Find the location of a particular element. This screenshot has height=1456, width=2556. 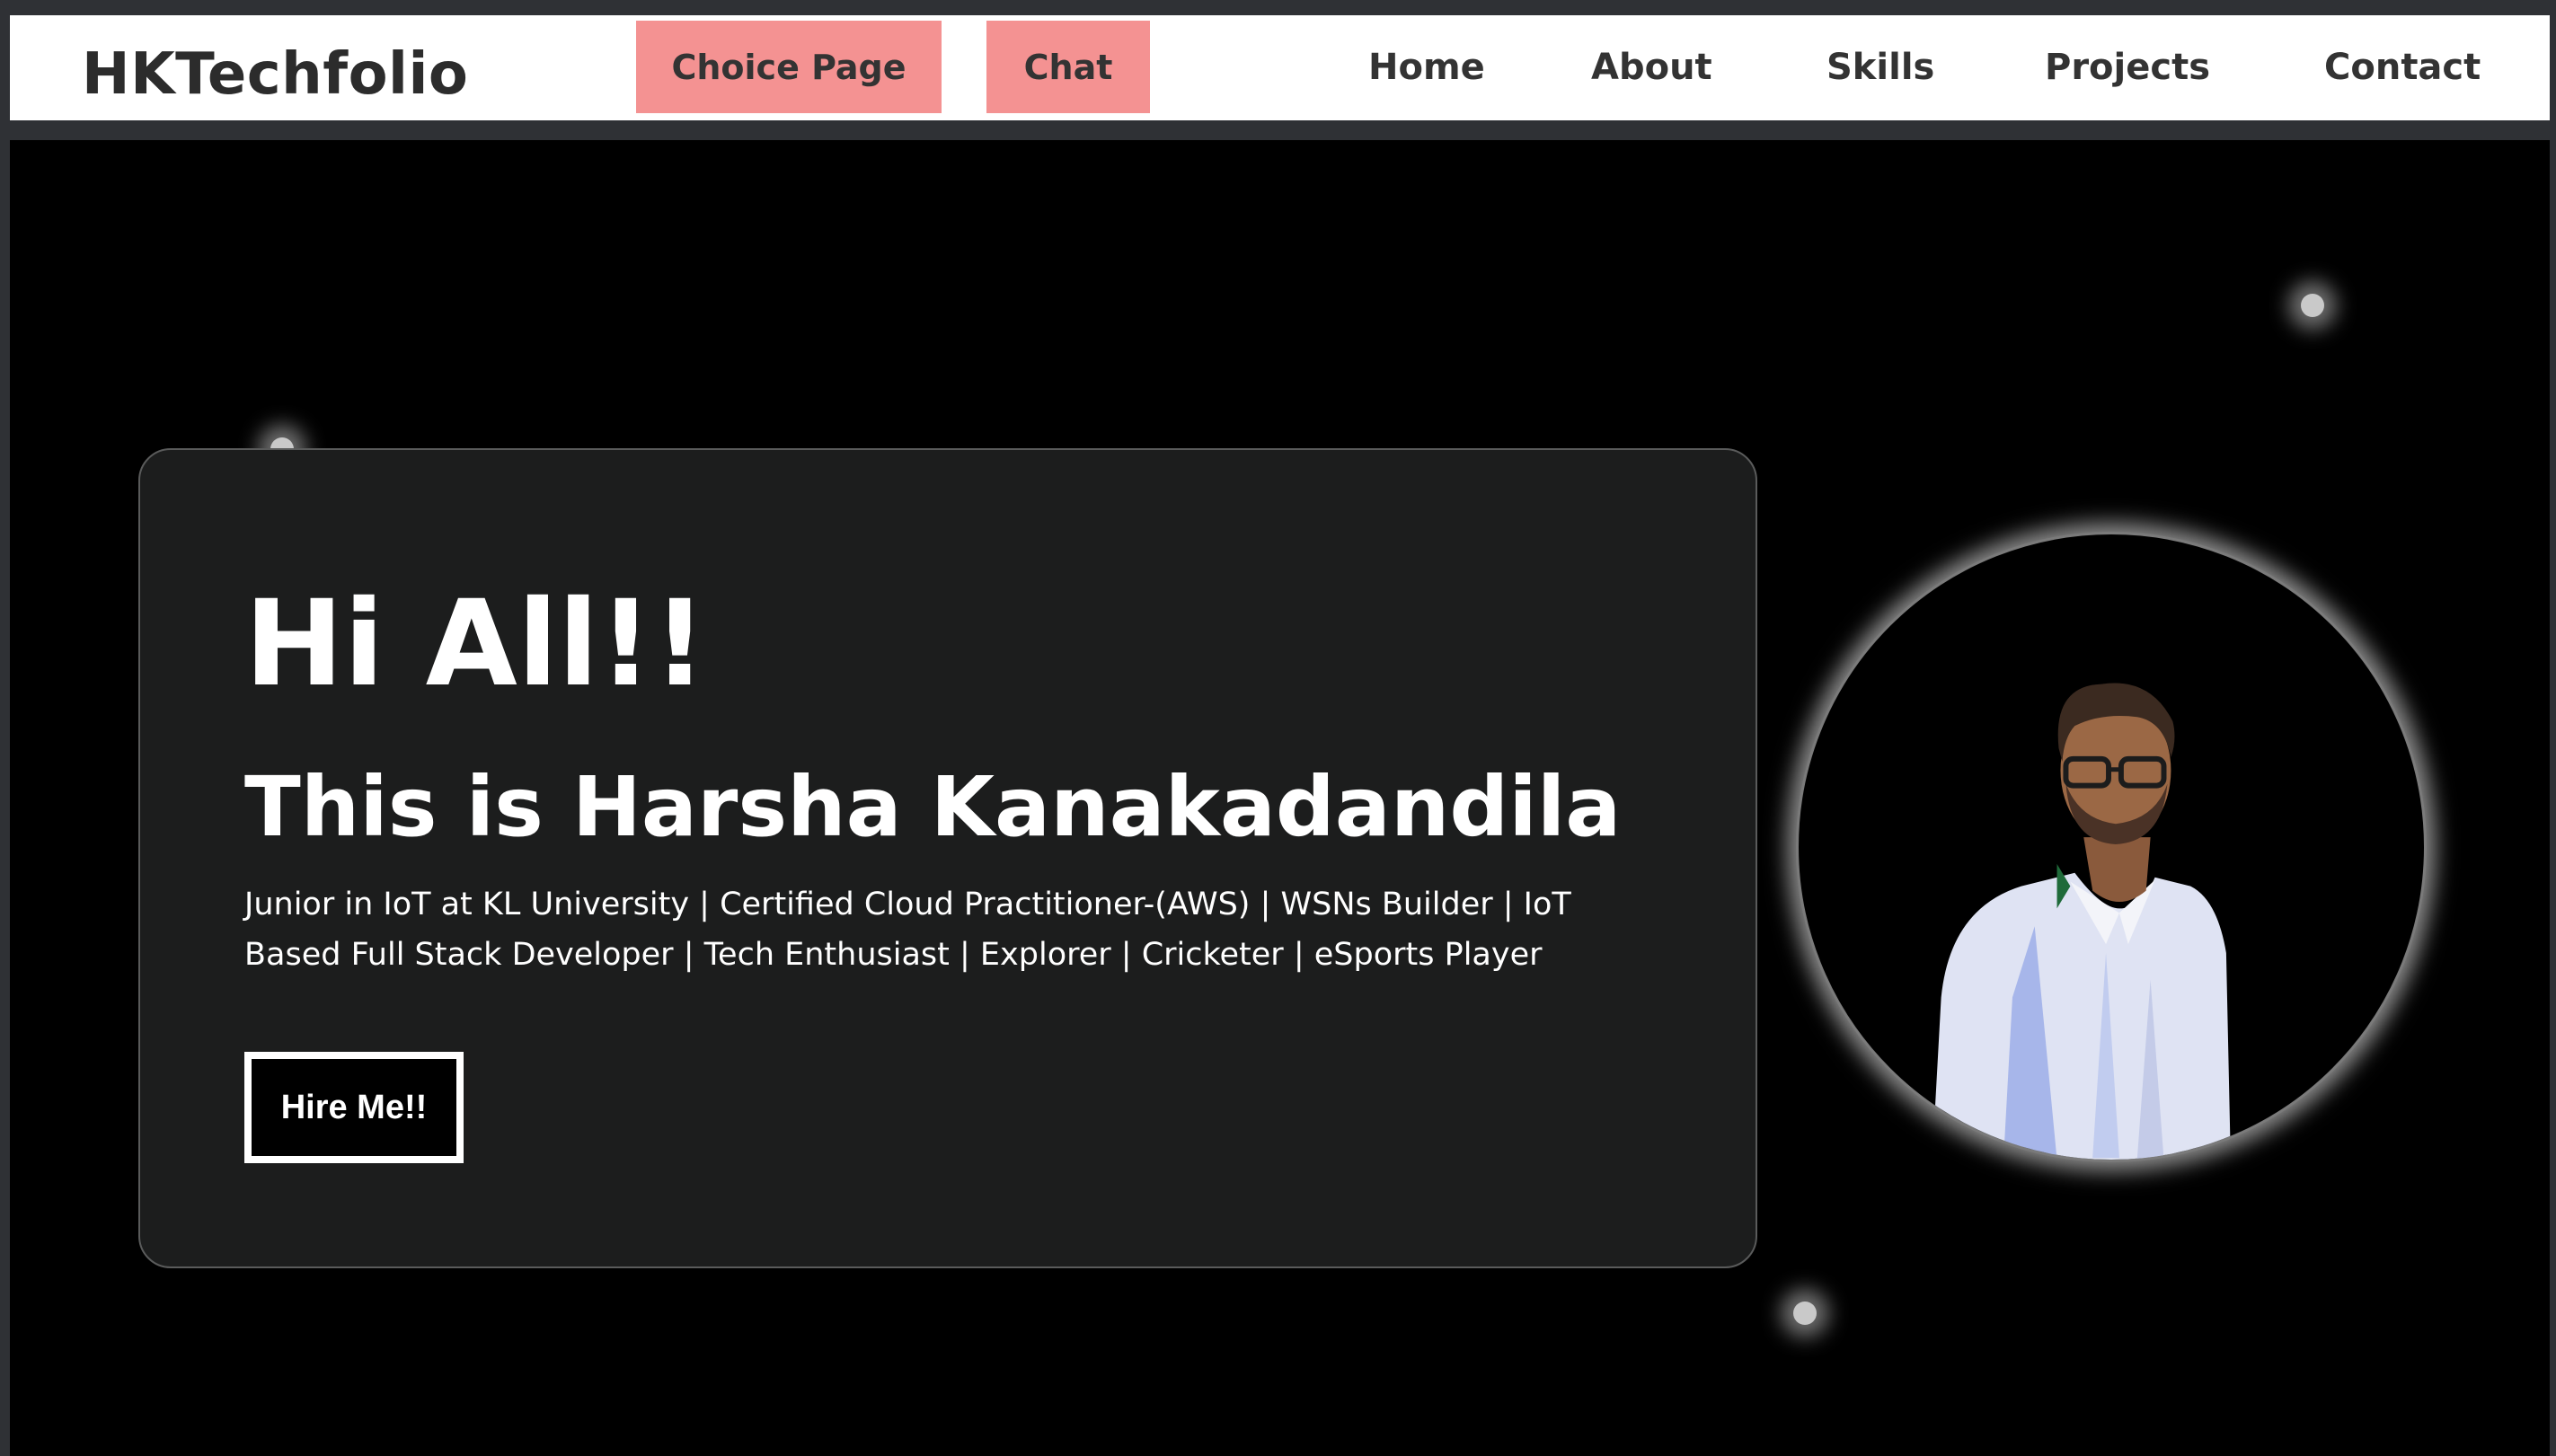

profile-photo is located at coordinates (2111, 847).